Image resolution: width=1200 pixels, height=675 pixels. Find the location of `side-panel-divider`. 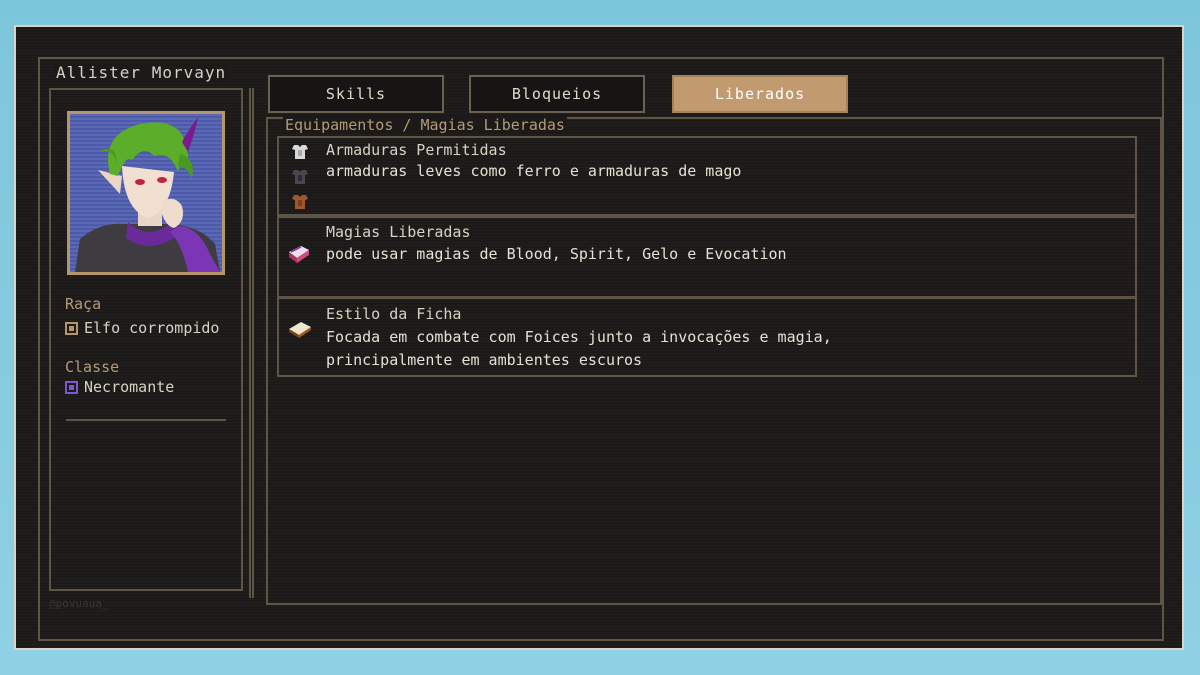

side-panel-divider is located at coordinates (146, 420).